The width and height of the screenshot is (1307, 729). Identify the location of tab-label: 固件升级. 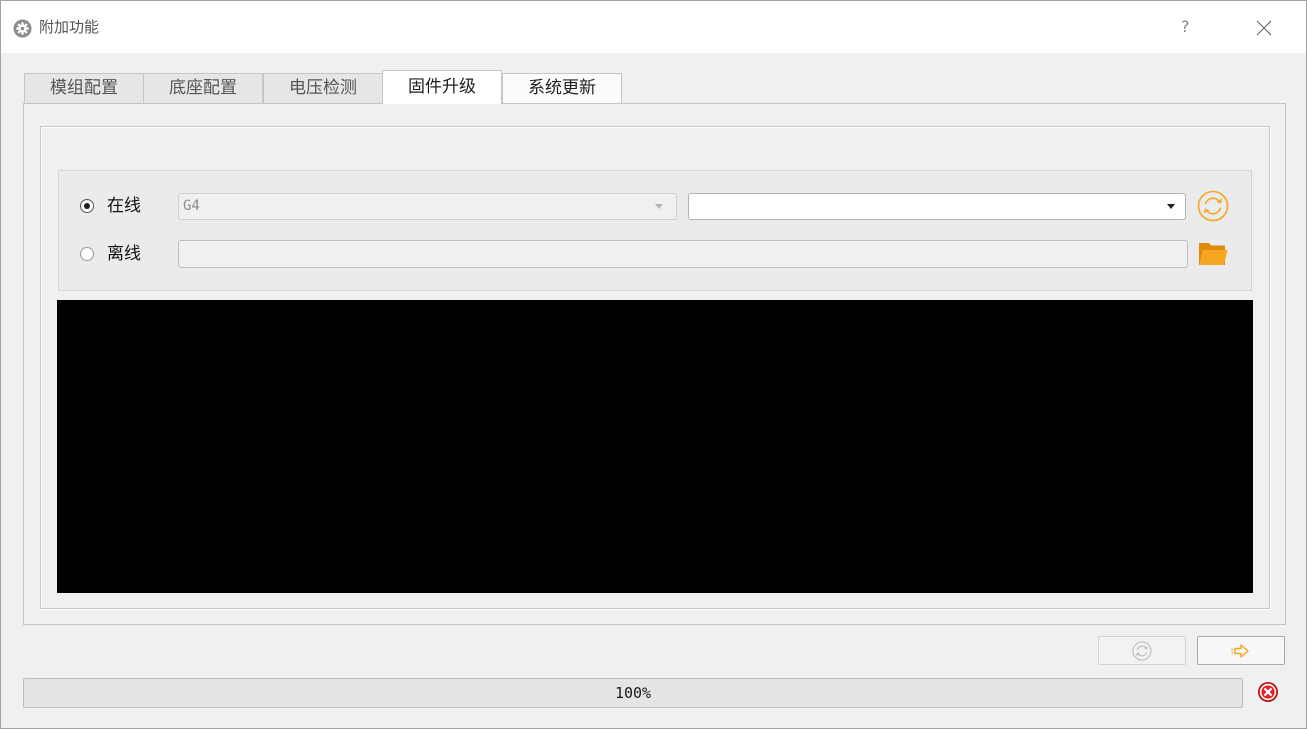
(442, 87).